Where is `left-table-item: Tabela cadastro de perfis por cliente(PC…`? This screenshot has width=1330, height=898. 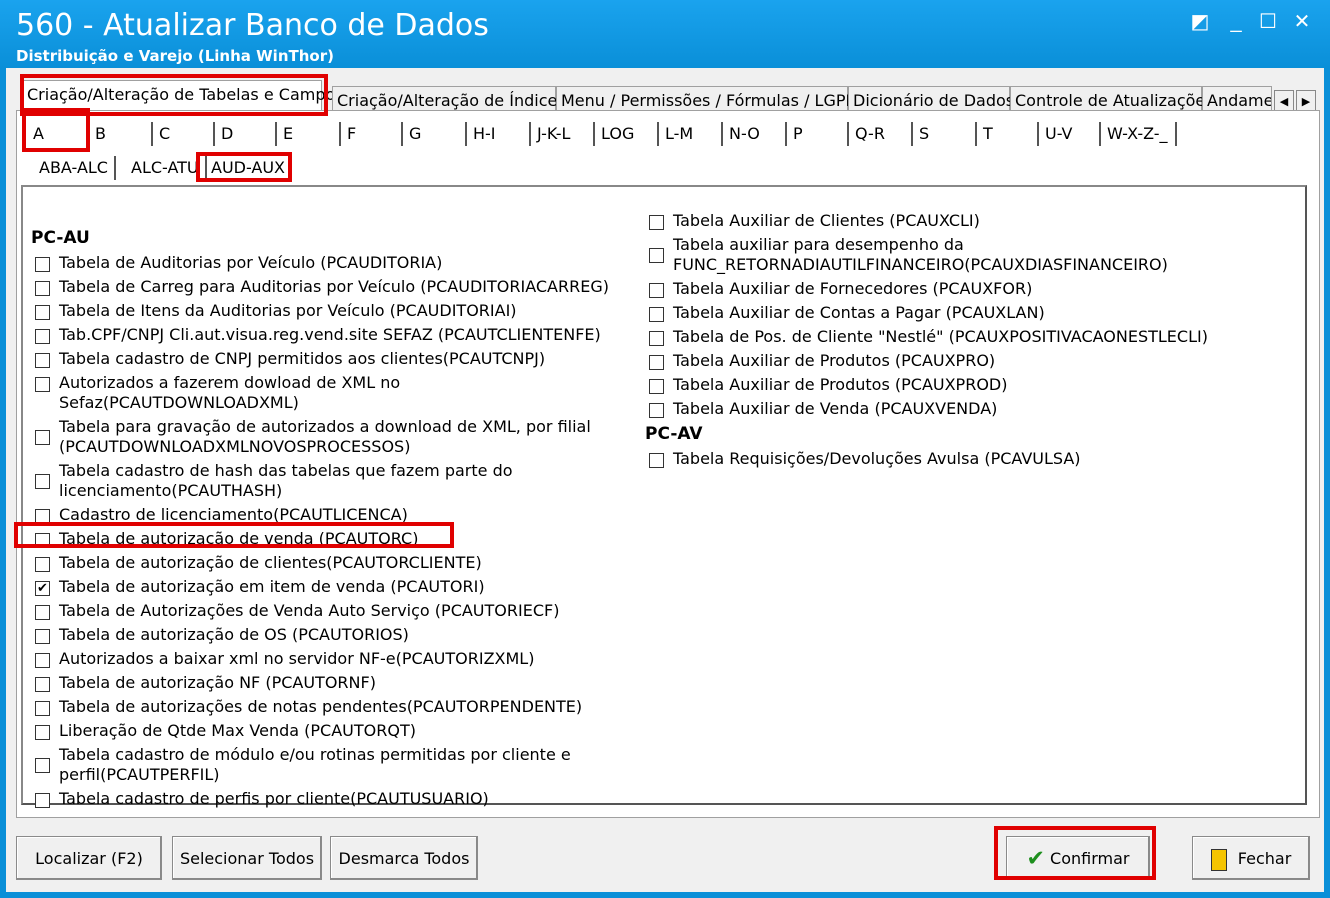
left-table-item: Tabela cadastro de perfis por cliente(PC… is located at coordinates (331, 799).